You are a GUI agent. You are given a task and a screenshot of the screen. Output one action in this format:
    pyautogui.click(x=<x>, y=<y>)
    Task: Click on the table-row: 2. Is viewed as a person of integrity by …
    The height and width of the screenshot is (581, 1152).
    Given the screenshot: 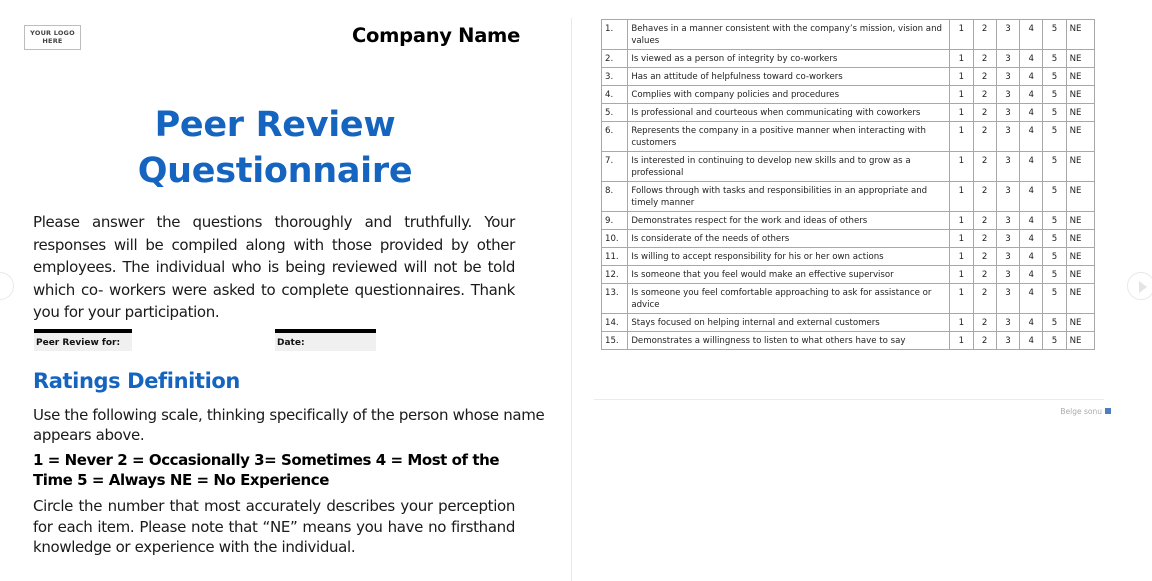 What is the action you would take?
    pyautogui.click(x=848, y=58)
    